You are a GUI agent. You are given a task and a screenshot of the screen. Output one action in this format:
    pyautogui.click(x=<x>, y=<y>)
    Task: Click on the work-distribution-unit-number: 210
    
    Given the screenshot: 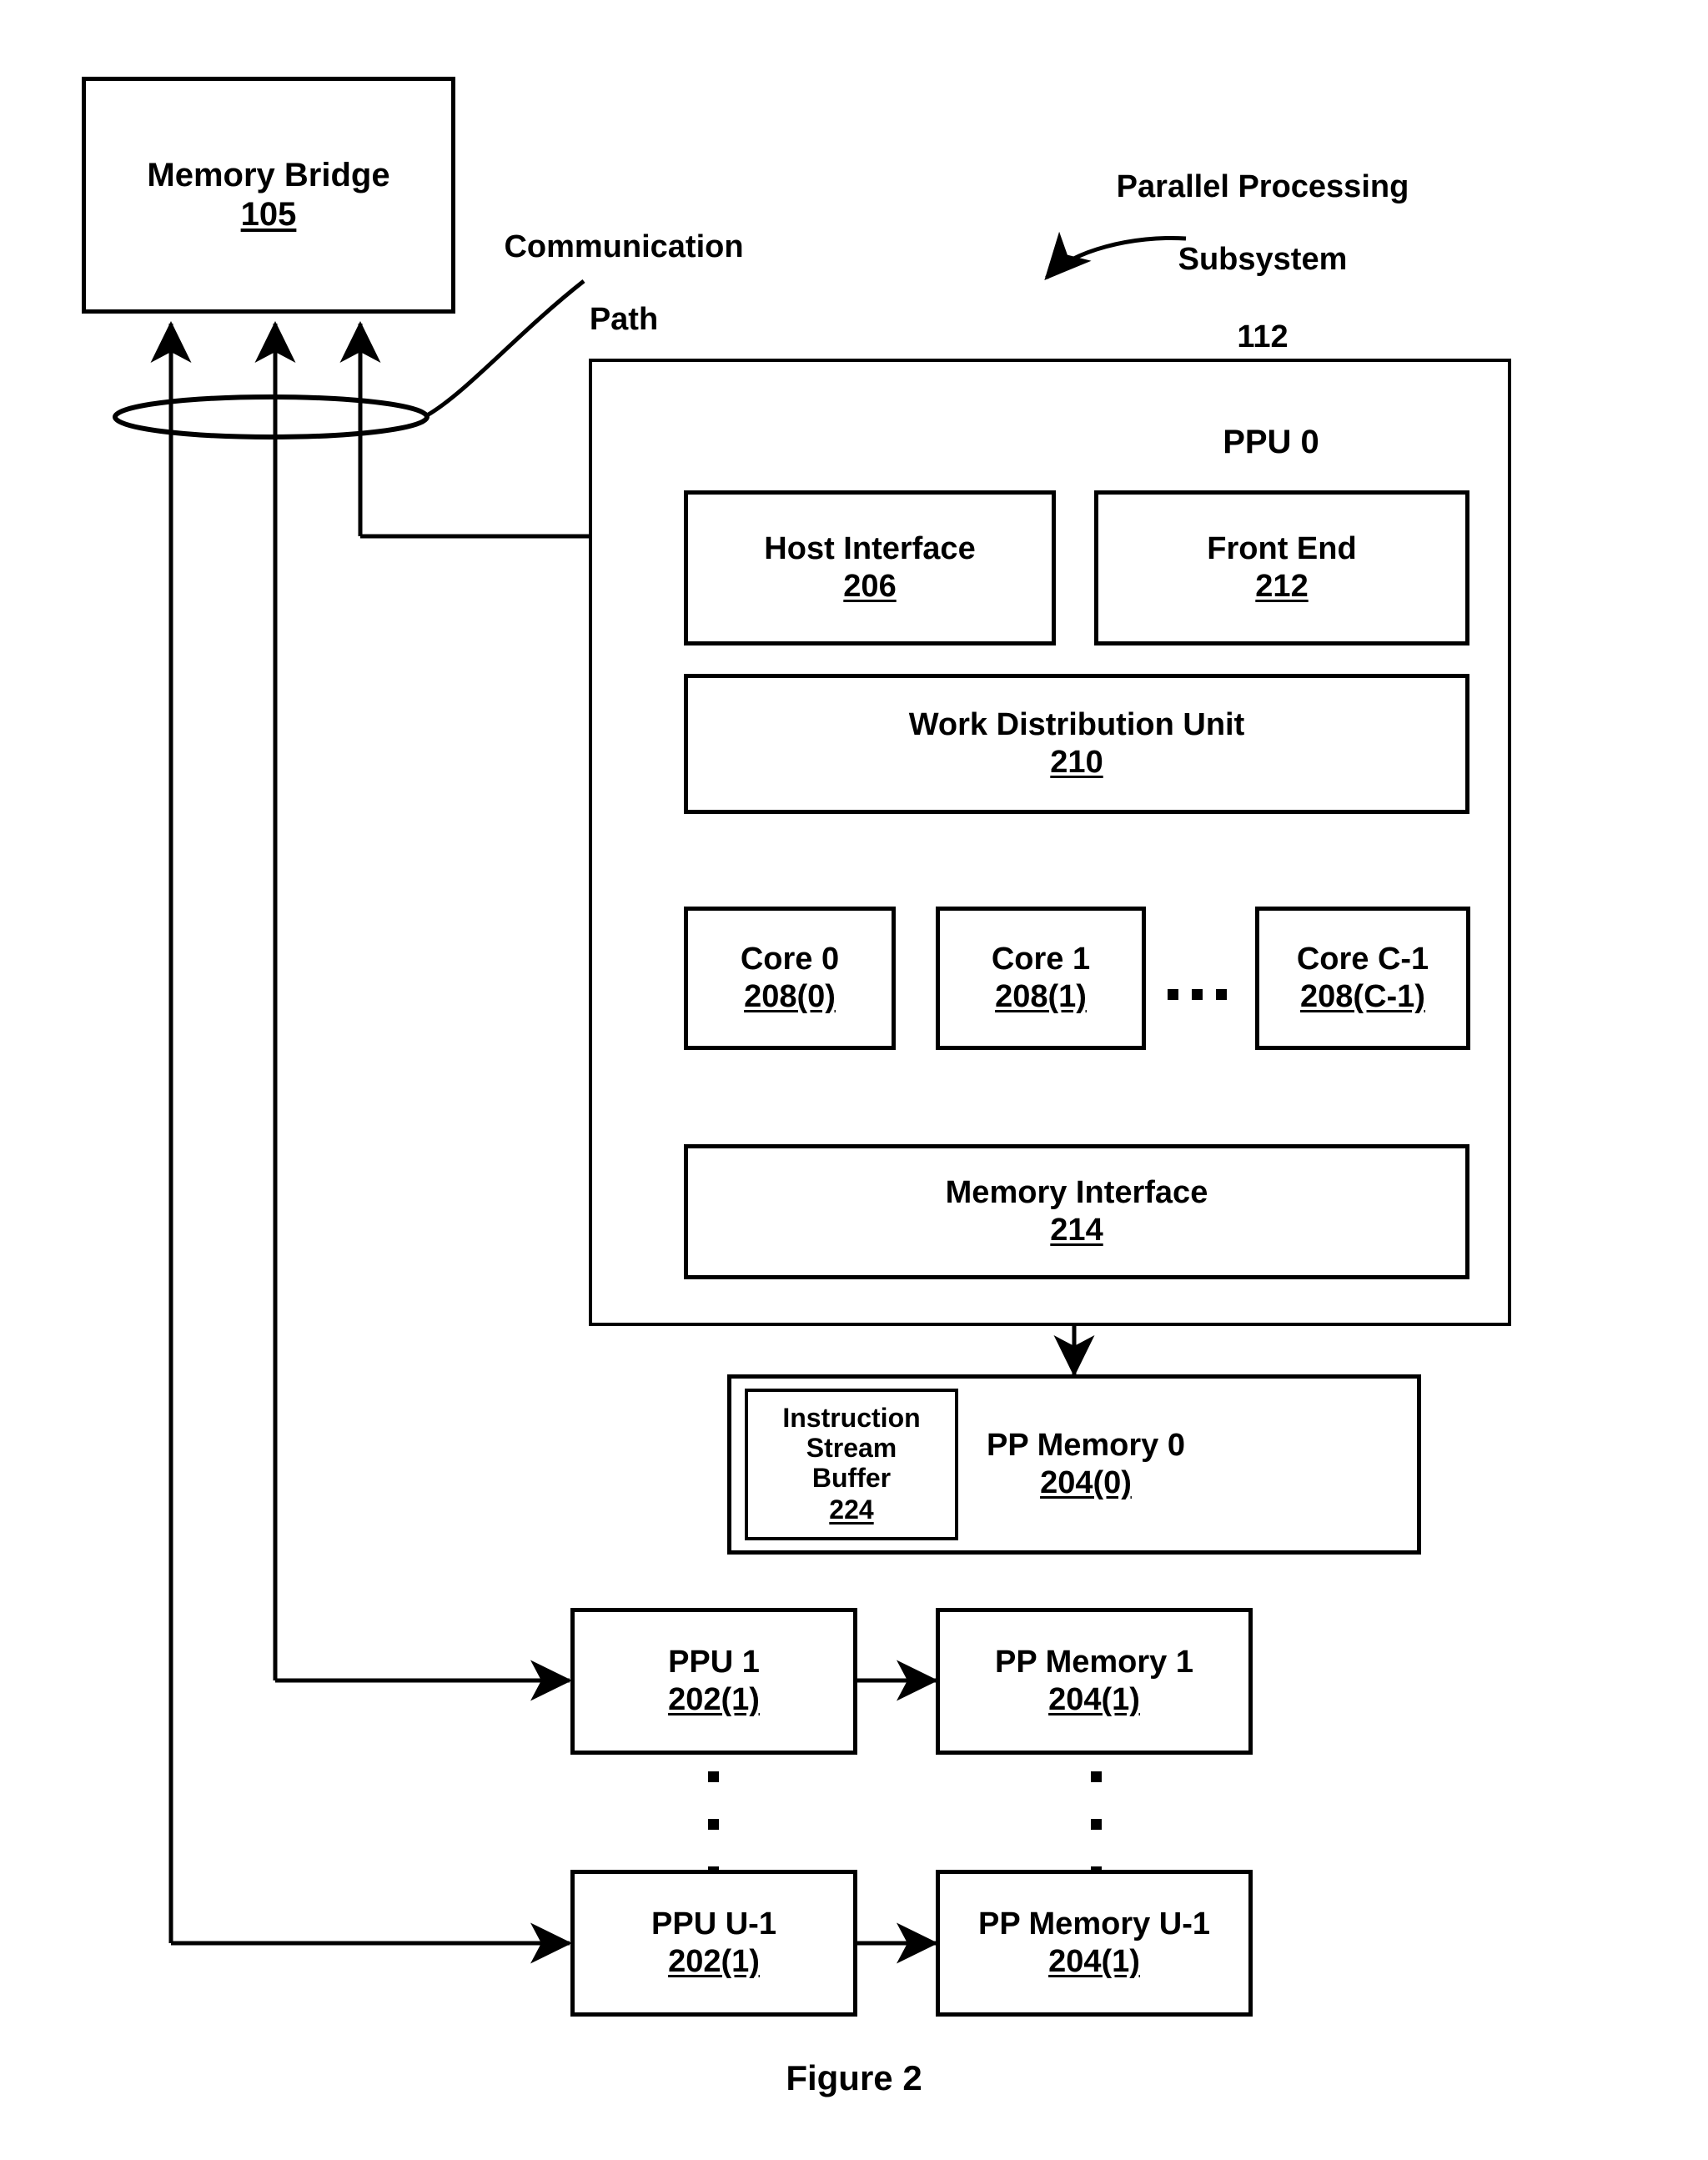 What is the action you would take?
    pyautogui.click(x=1076, y=762)
    